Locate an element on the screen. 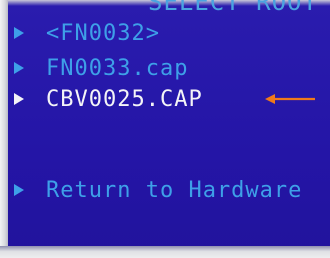 The image size is (330, 258). menu-item-label: Return to Hardware is located at coordinates (174, 190).